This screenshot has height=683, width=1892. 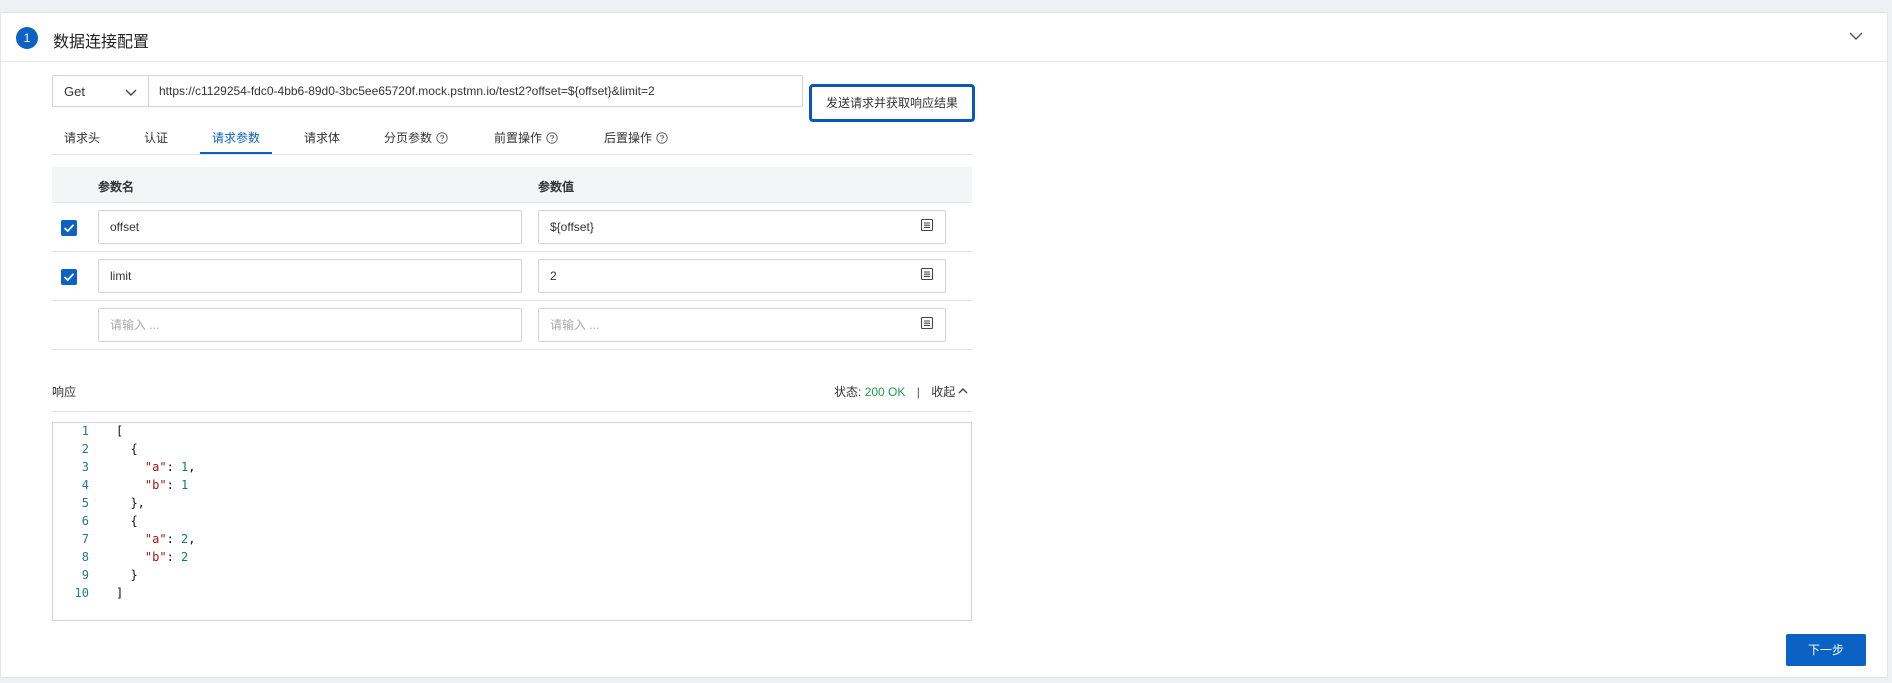 I want to click on tab-body: 请求体, so click(x=322, y=137).